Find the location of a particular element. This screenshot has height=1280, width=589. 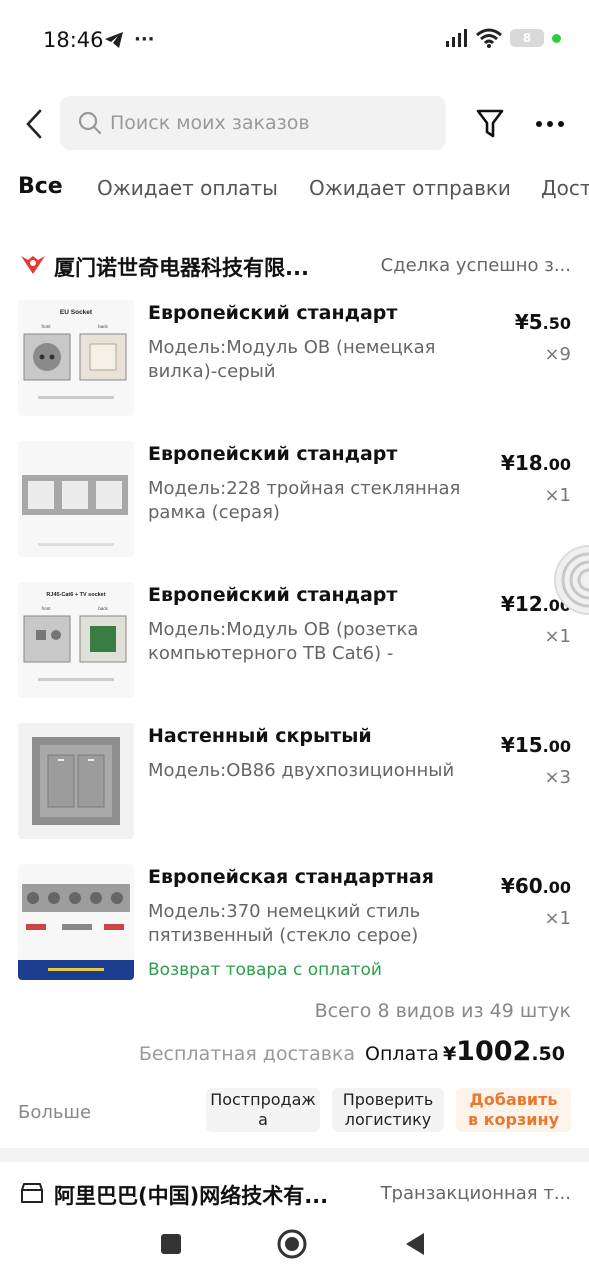

telegram-icon is located at coordinates (114, 39).